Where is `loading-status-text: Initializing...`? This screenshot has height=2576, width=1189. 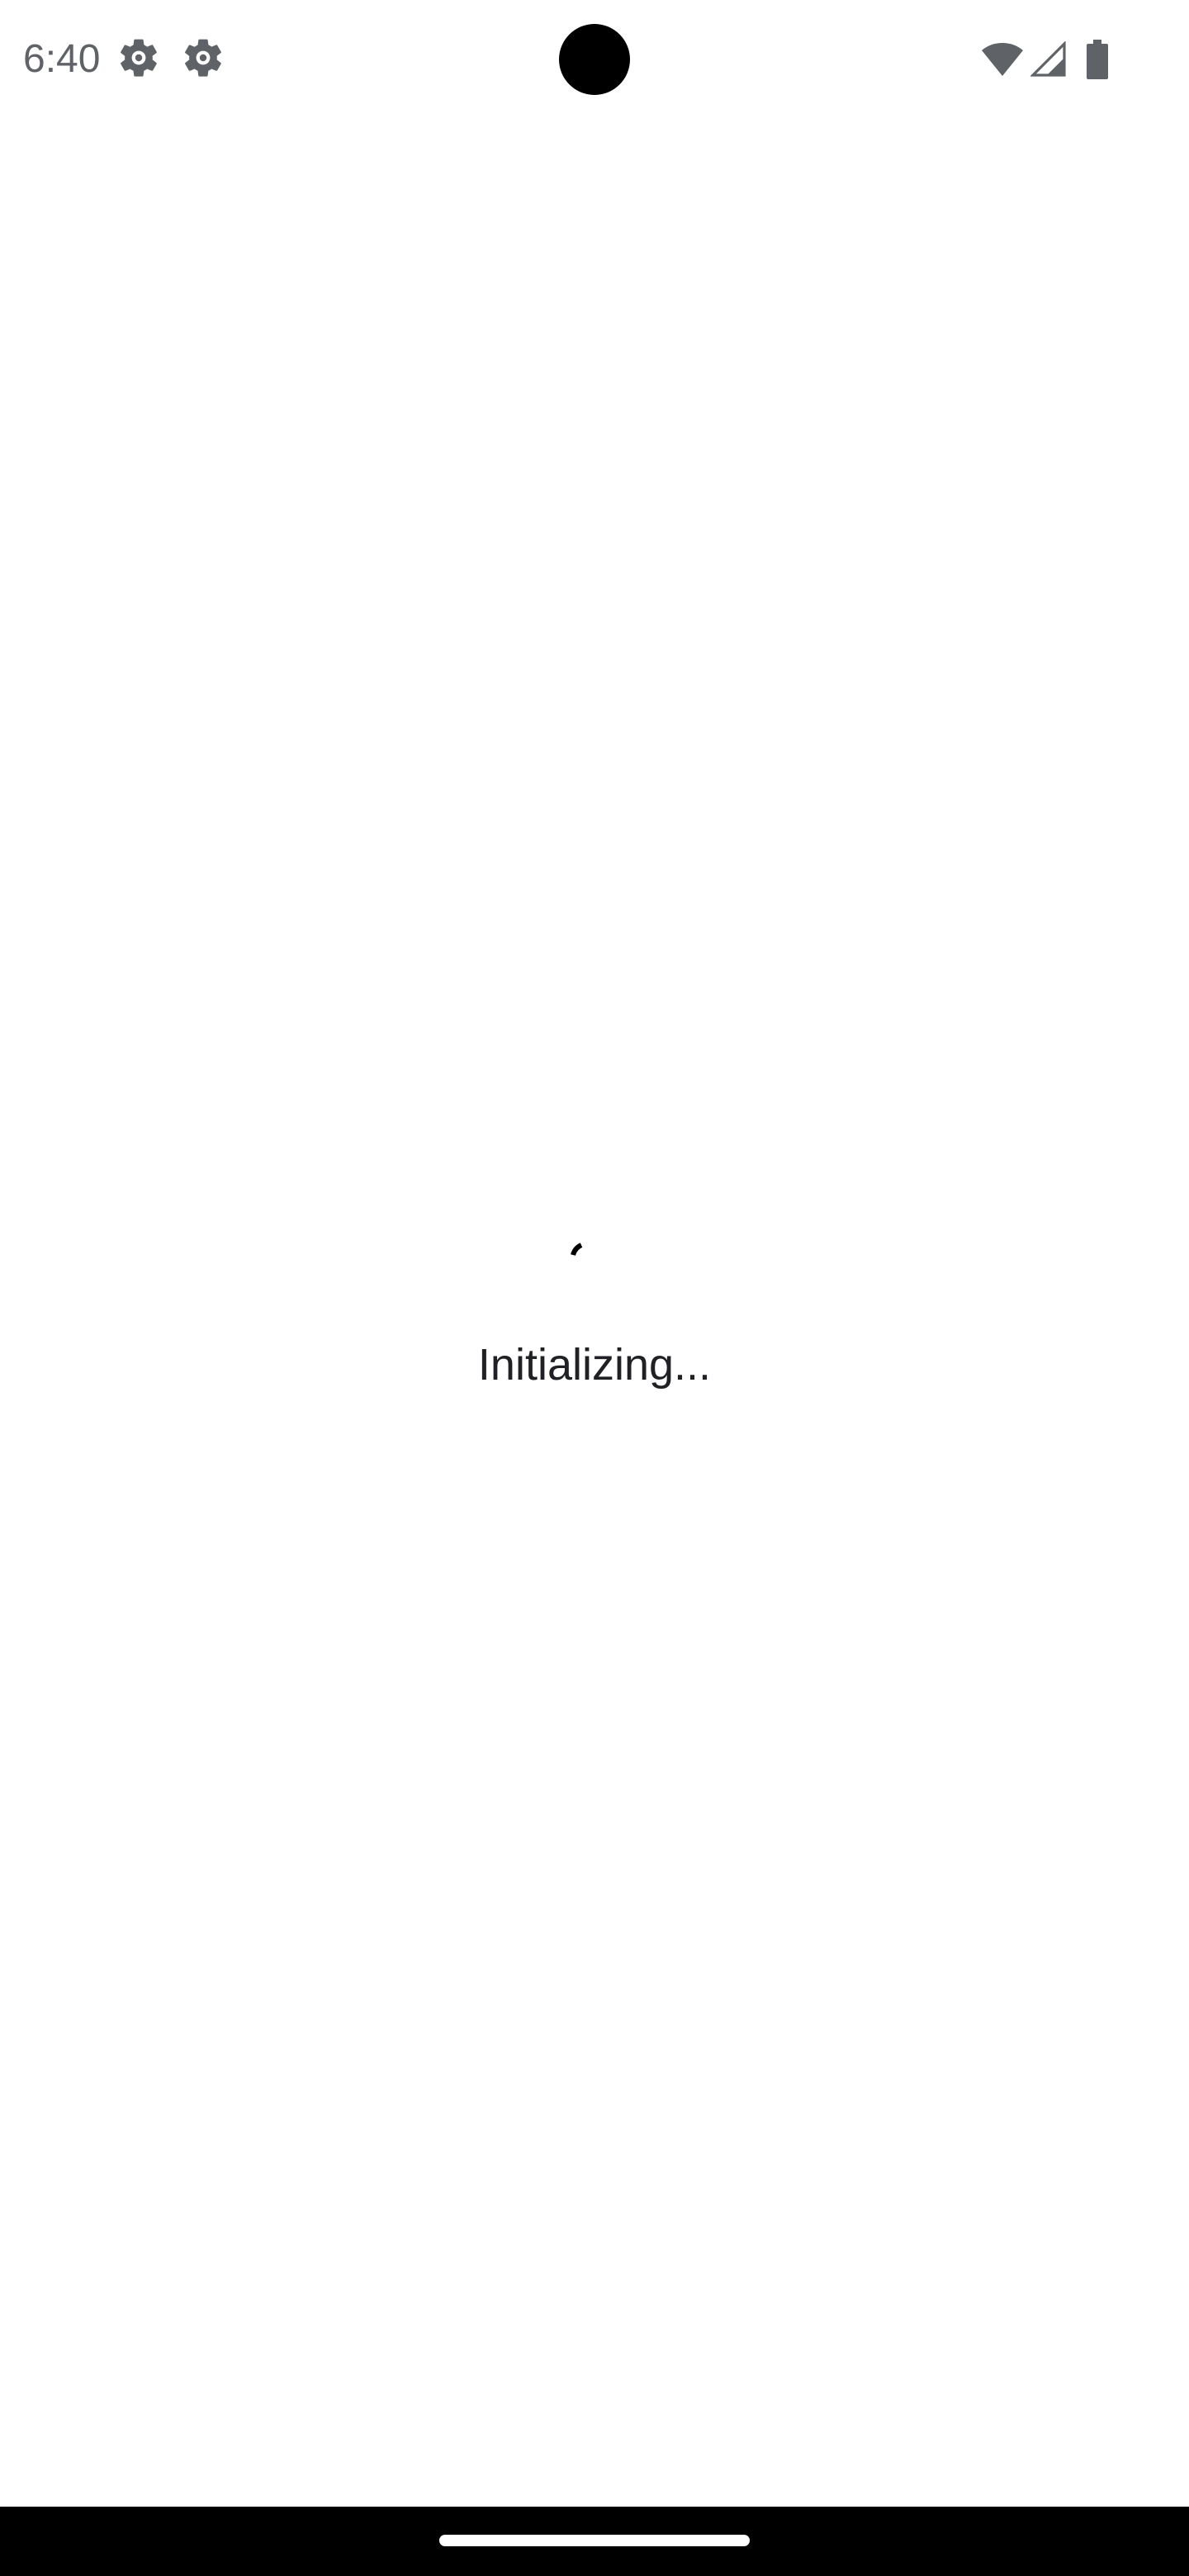 loading-status-text: Initializing... is located at coordinates (594, 1365).